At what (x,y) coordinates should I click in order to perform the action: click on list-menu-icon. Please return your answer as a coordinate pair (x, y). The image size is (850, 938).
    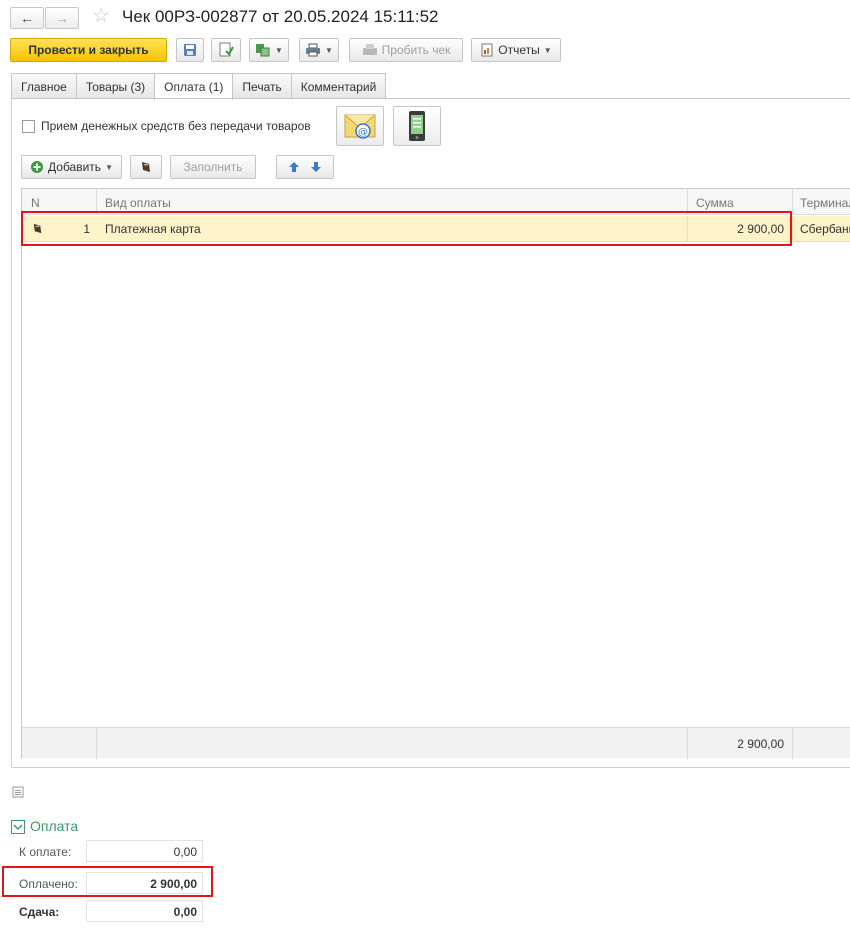
    Looking at the image, I should click on (18, 792).